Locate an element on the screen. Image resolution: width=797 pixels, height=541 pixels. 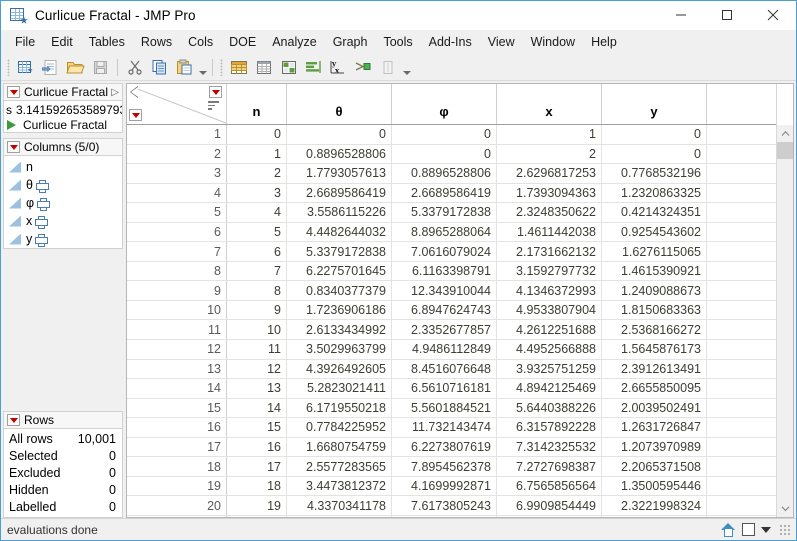
table-cell-x: 3.9325751259 is located at coordinates (549, 369).